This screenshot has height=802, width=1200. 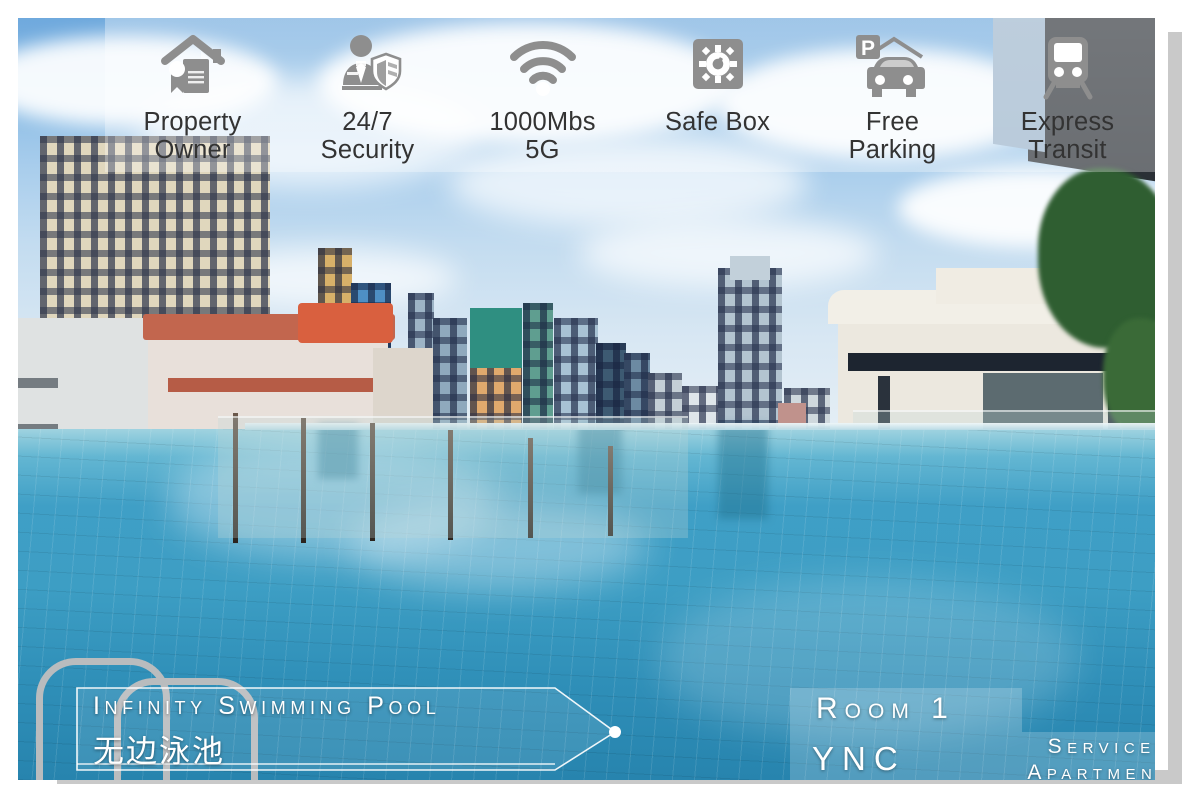 I want to click on feature-label: 1000Mbs 5G, so click(x=542, y=136).